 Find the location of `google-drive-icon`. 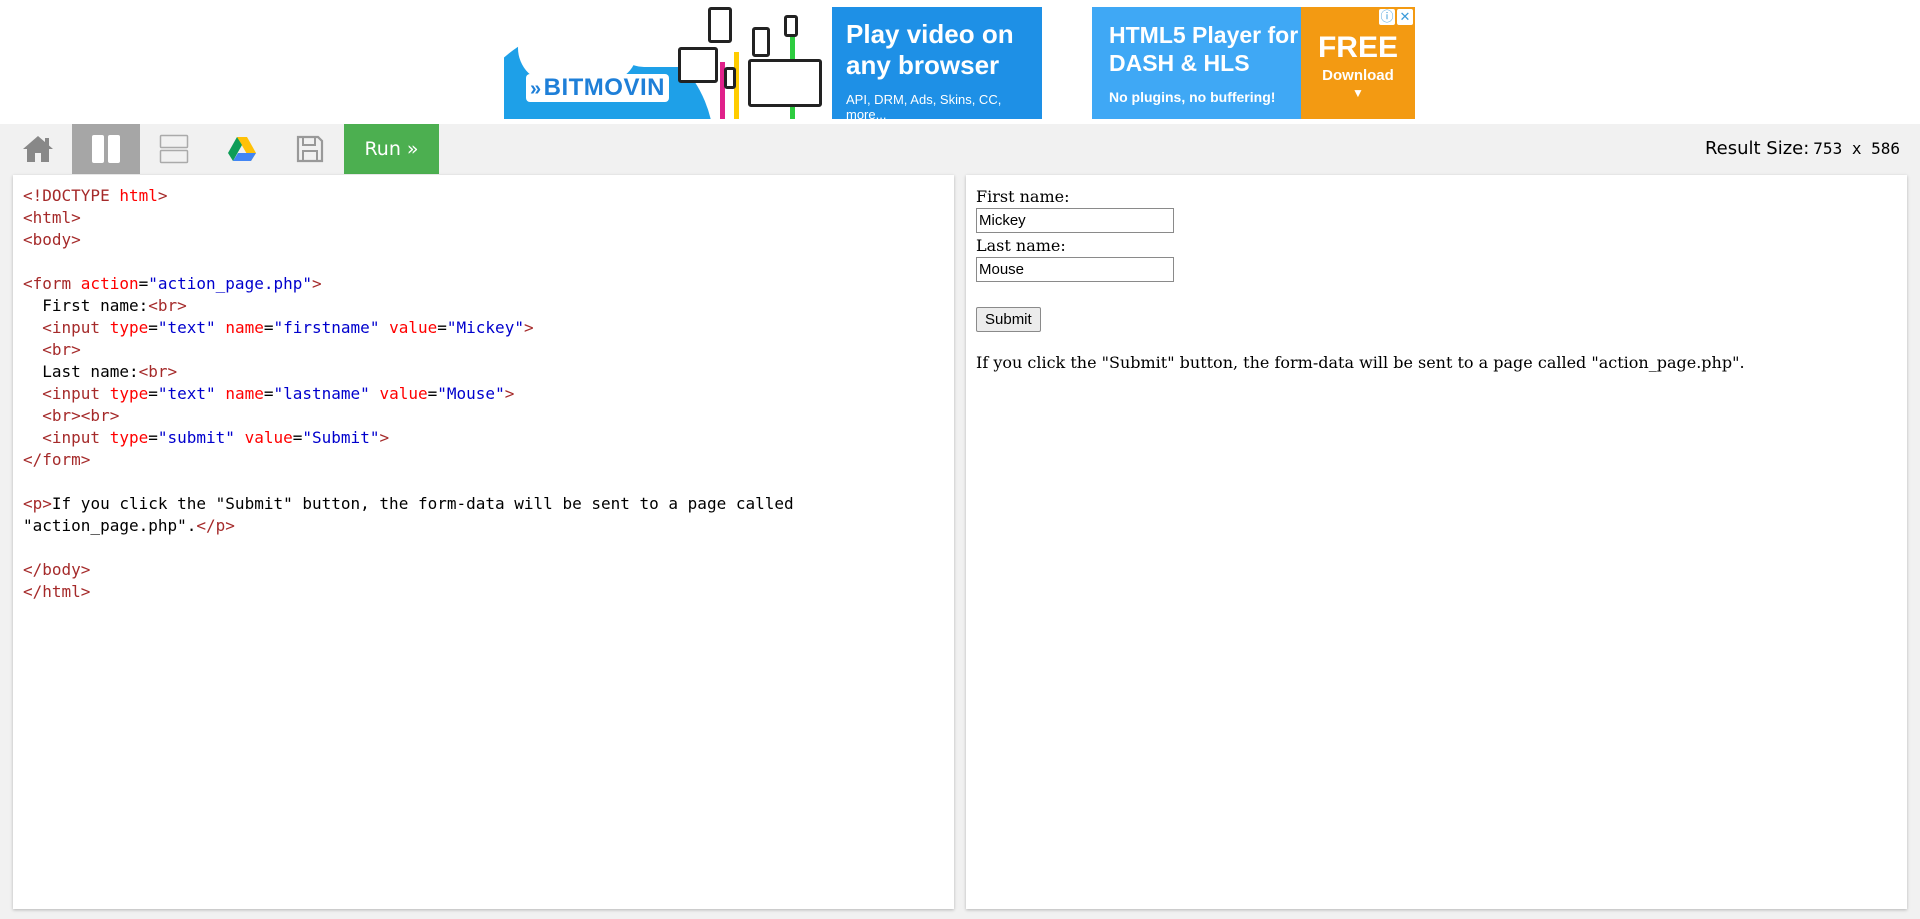

google-drive-icon is located at coordinates (242, 149).